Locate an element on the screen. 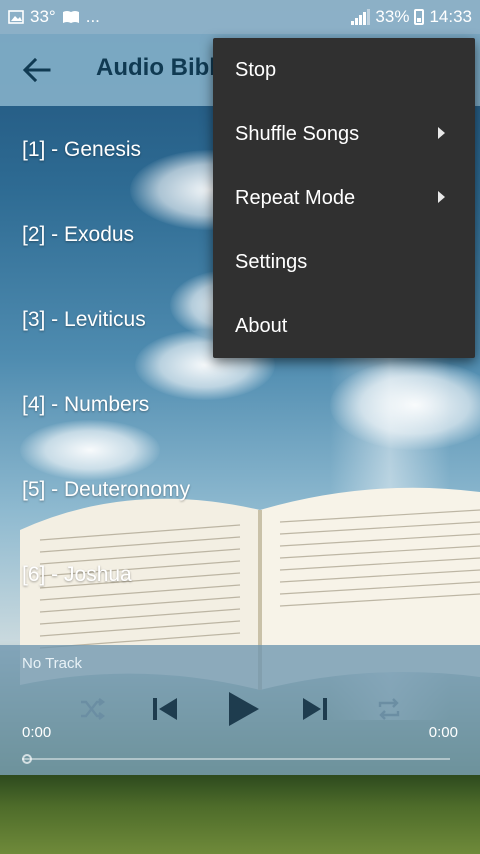 This screenshot has width=480, height=854. menu-item-label: About is located at coordinates (261, 326).